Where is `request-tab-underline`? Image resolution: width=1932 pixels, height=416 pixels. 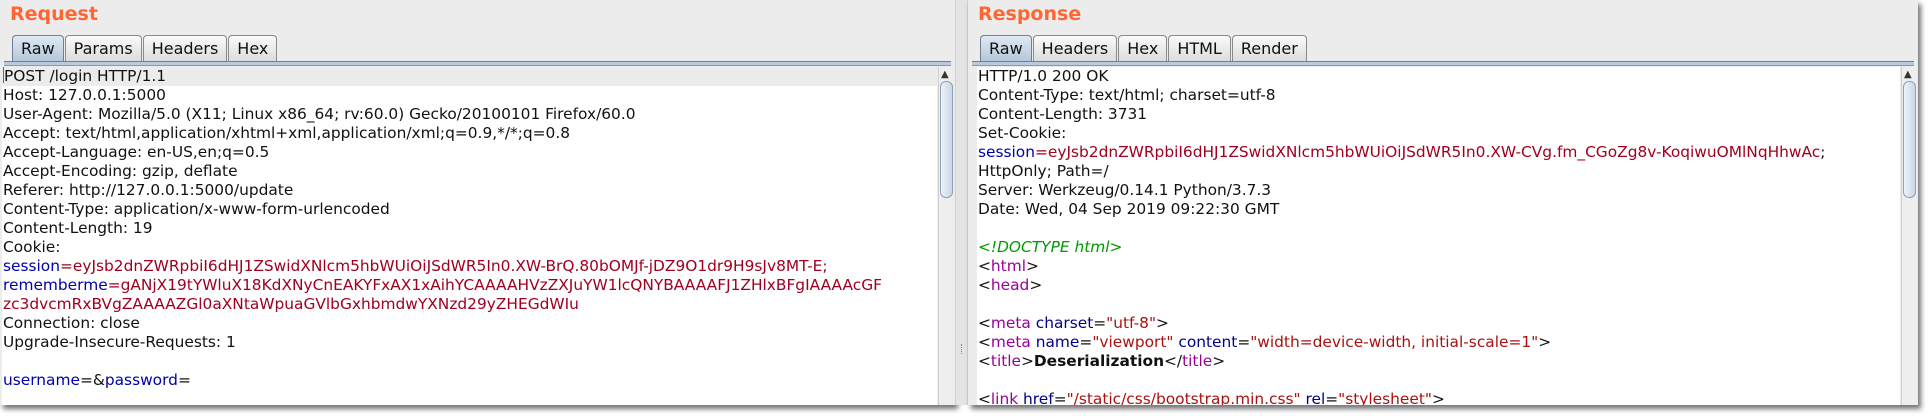
request-tab-underline is located at coordinates (477, 63).